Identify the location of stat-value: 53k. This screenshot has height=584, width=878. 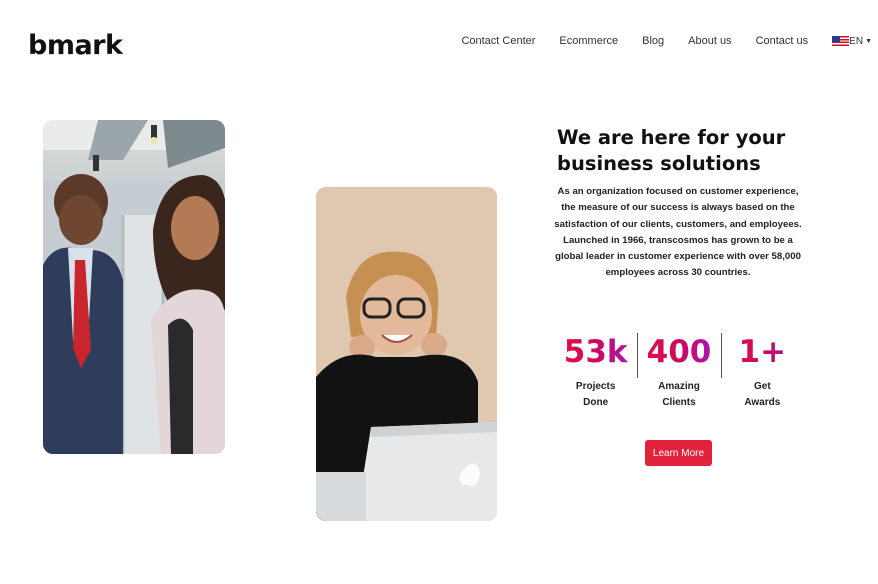
(595, 352).